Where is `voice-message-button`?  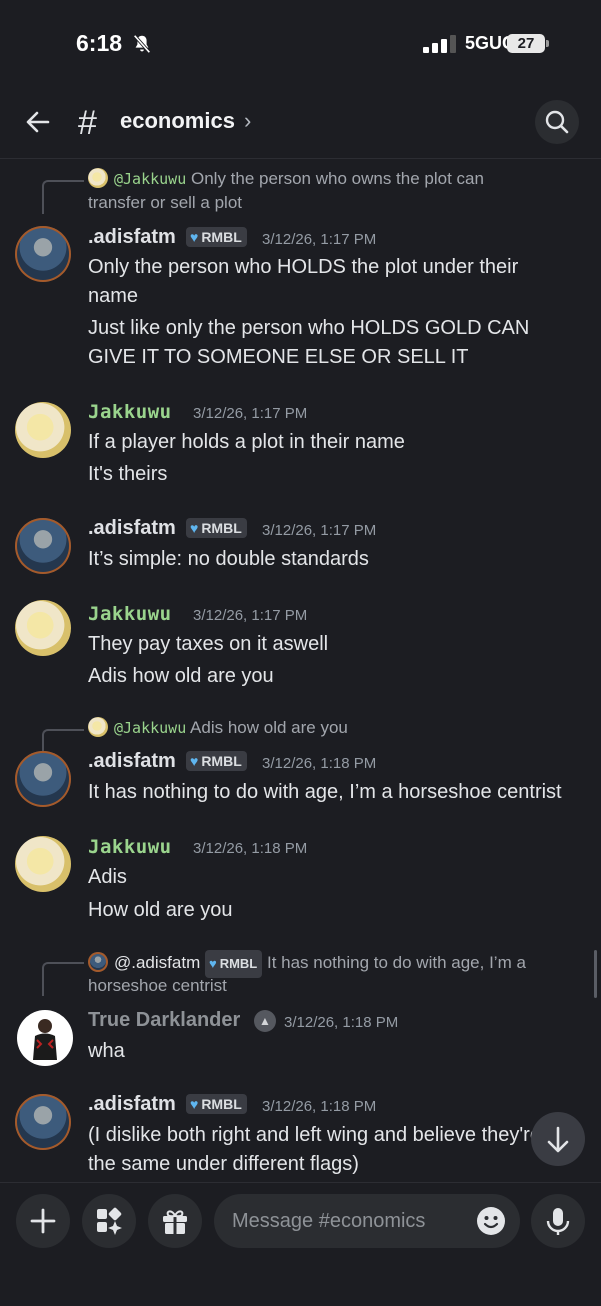 voice-message-button is located at coordinates (558, 1221).